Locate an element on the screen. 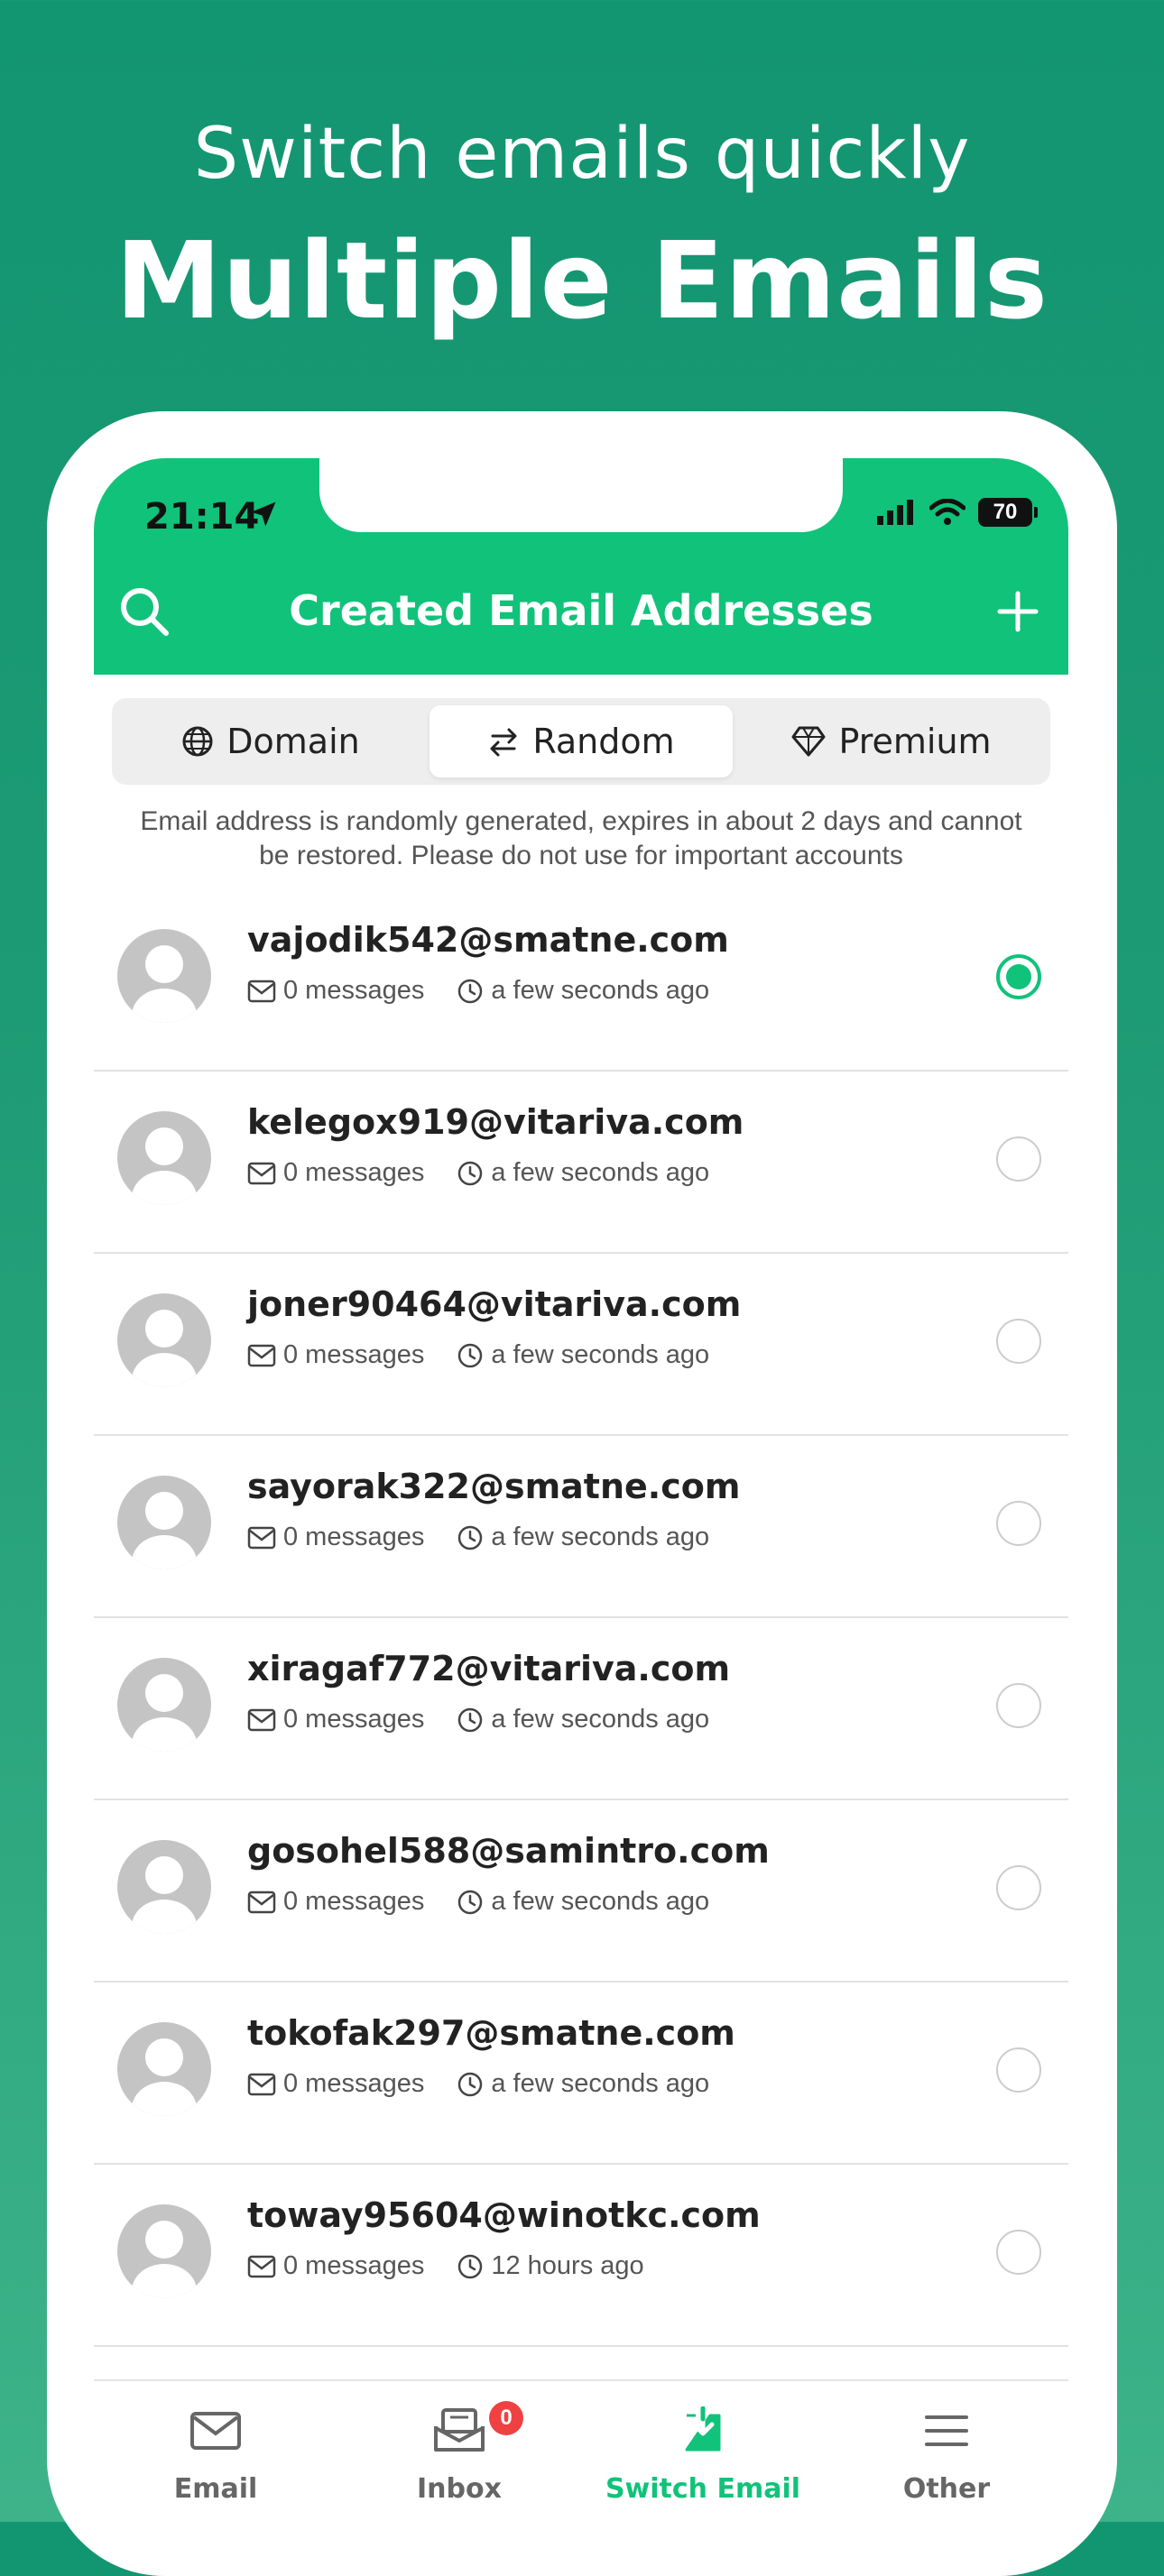 Image resolution: width=1164 pixels, height=2576 pixels. tab-email: Email is located at coordinates (215, 2457).